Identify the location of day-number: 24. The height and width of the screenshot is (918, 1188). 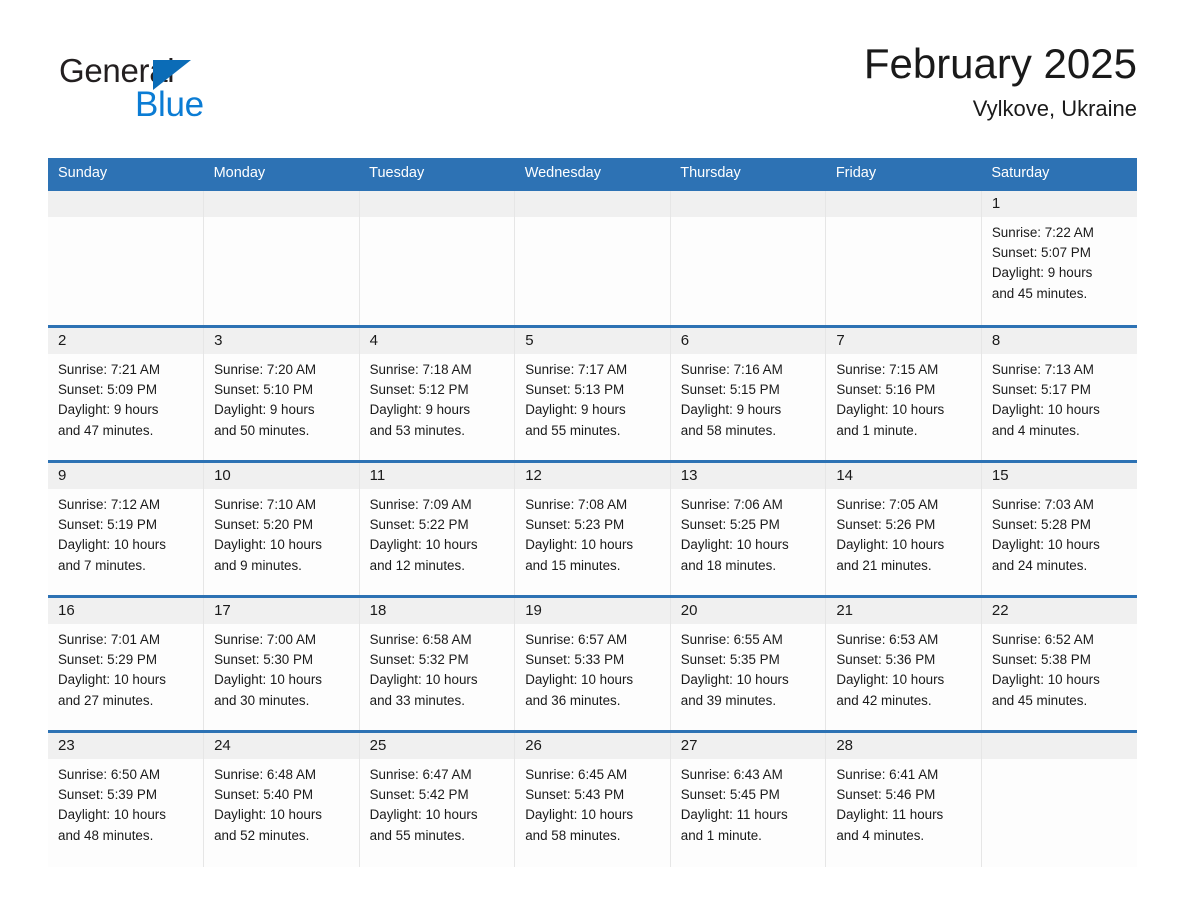
(222, 745).